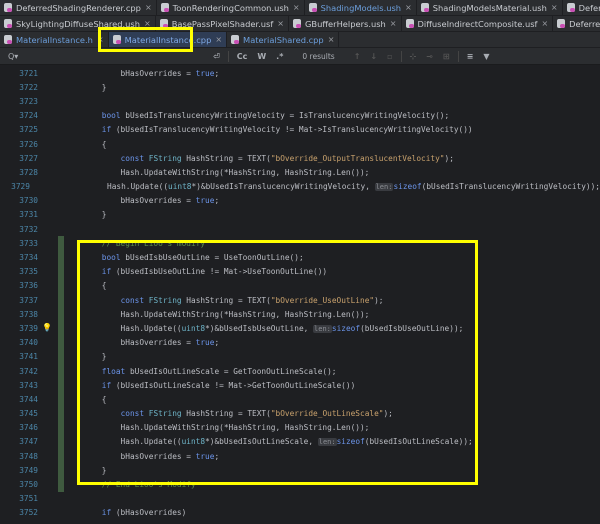  I want to click on line-number: 3741, so click(20, 356).